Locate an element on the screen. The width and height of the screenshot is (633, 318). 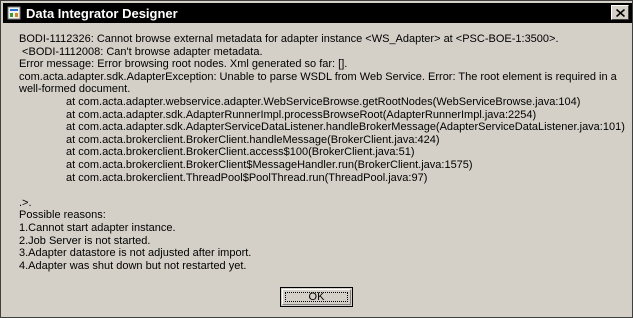
app-icon is located at coordinates (14, 13).